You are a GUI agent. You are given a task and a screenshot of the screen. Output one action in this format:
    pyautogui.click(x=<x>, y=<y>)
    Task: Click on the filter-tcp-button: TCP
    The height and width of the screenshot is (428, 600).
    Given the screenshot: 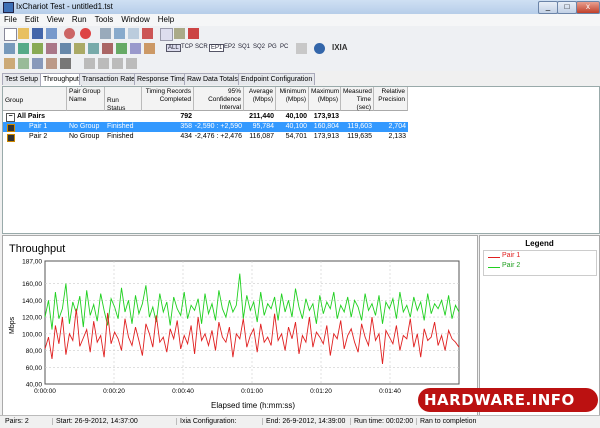 What is the action you would take?
    pyautogui.click(x=187, y=47)
    